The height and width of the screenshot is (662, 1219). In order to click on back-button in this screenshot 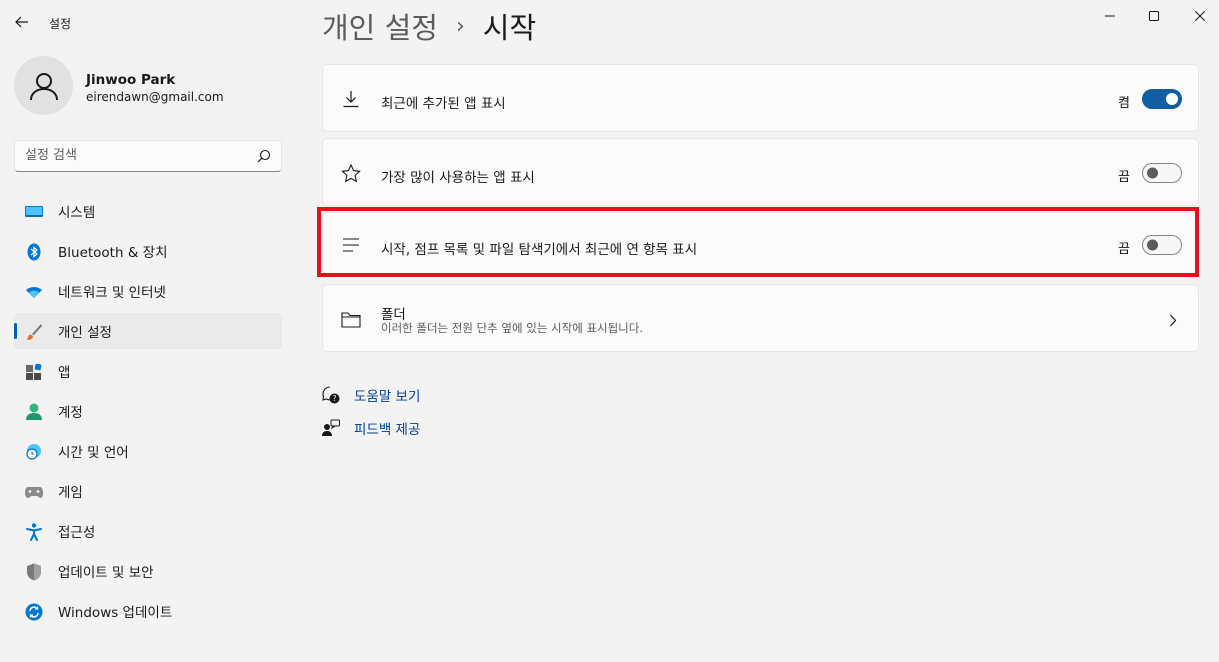, I will do `click(22, 22)`.